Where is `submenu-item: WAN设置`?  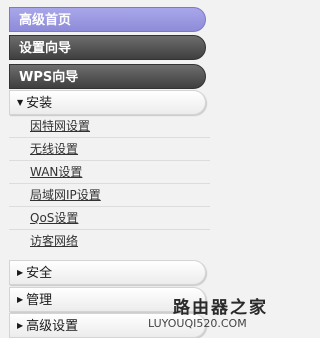
submenu-item: WAN设置 is located at coordinates (109, 172).